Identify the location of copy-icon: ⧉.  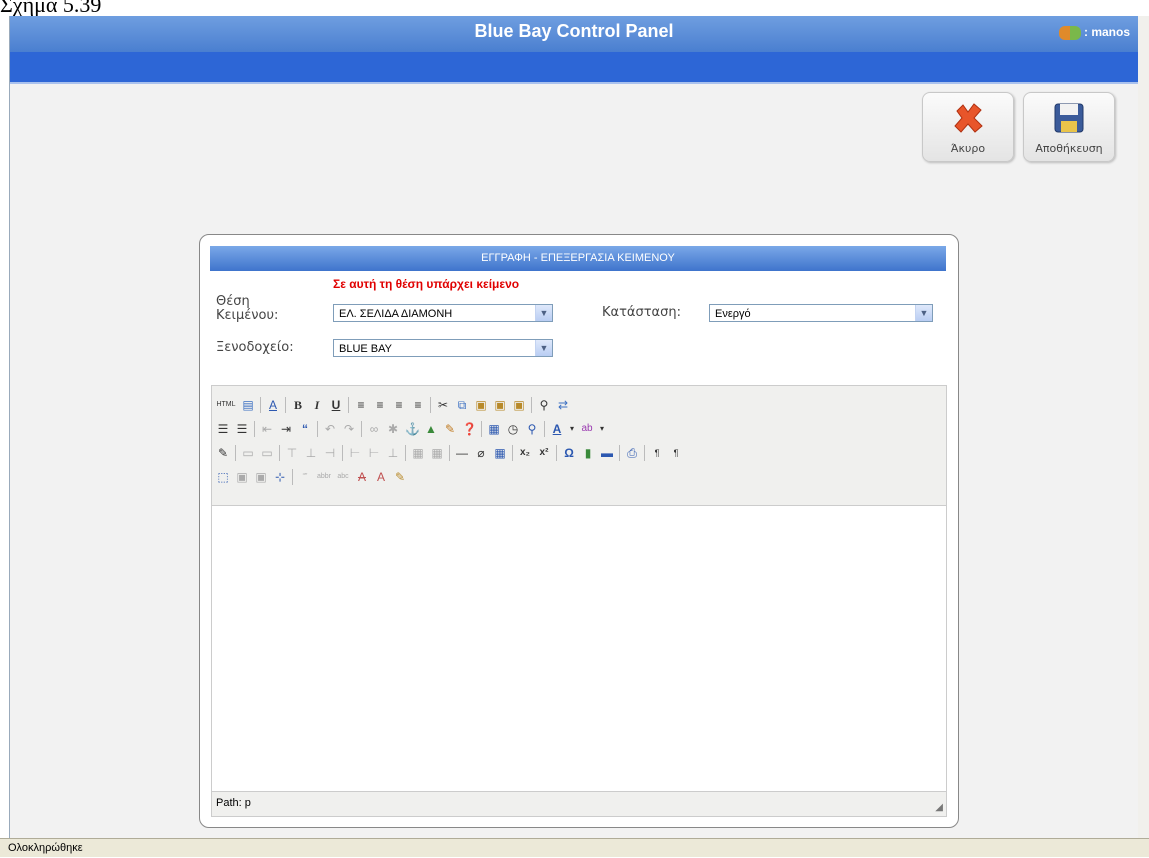
(462, 405).